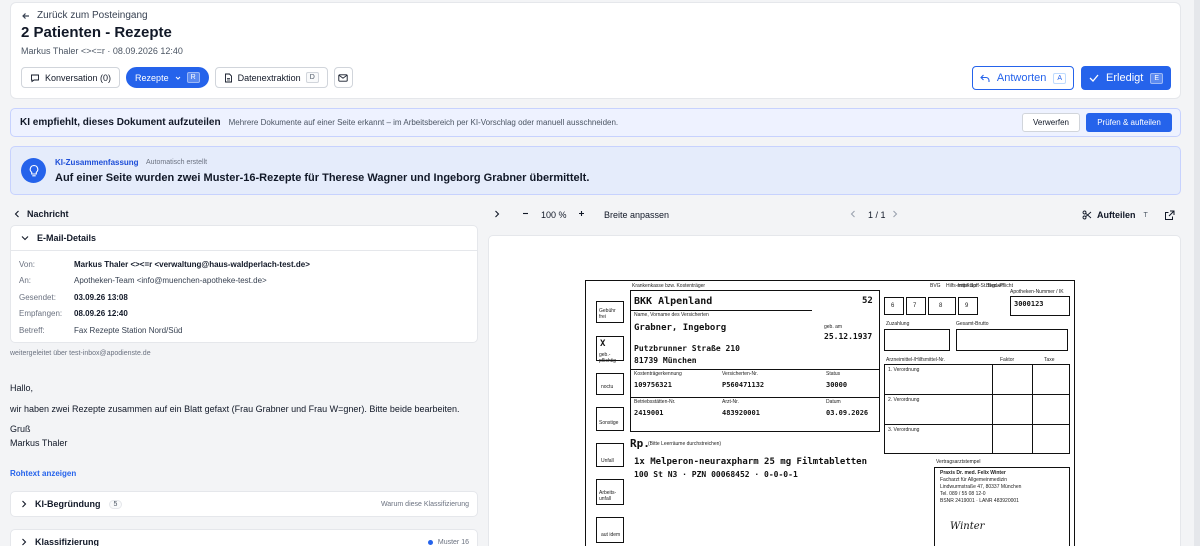 This screenshot has width=1200, height=546. I want to click on mail-icon, so click(343, 77).